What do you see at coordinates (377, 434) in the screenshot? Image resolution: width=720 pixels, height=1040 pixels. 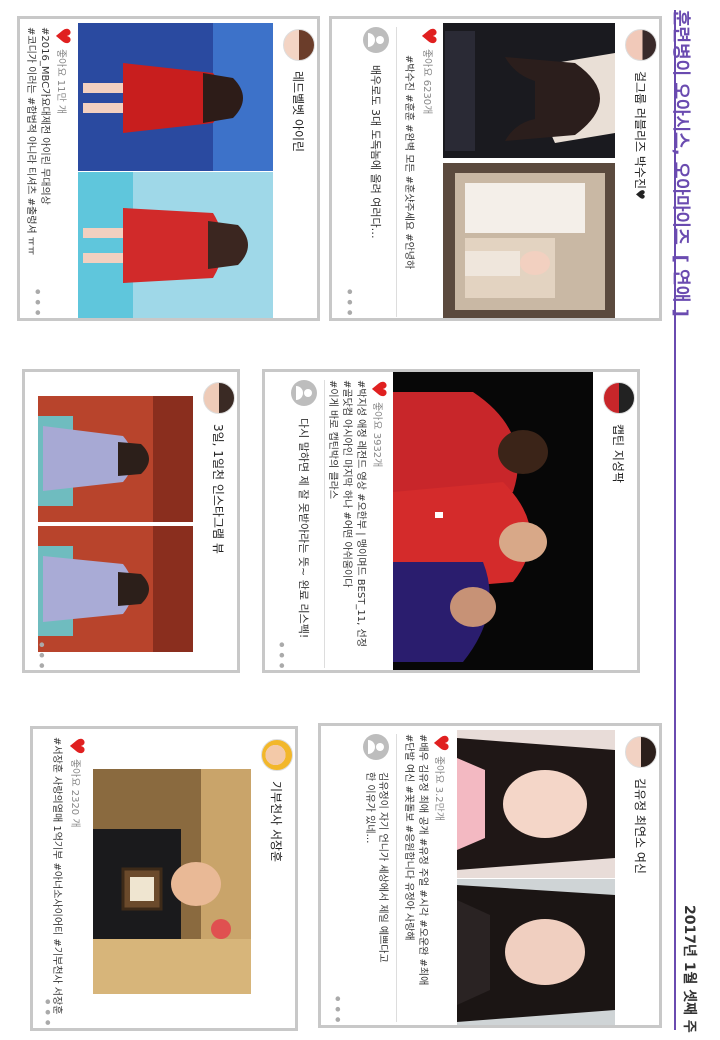 I see `likes-text: 좋아요 3932개` at bounding box center [377, 434].